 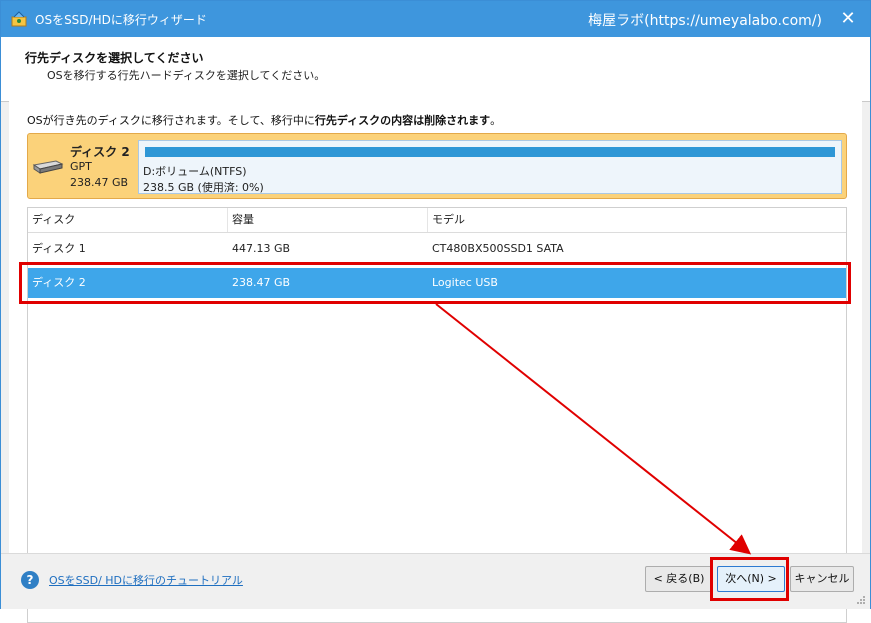 I want to click on cell-model: CT480BX500SSD1 SATA, so click(x=498, y=248).